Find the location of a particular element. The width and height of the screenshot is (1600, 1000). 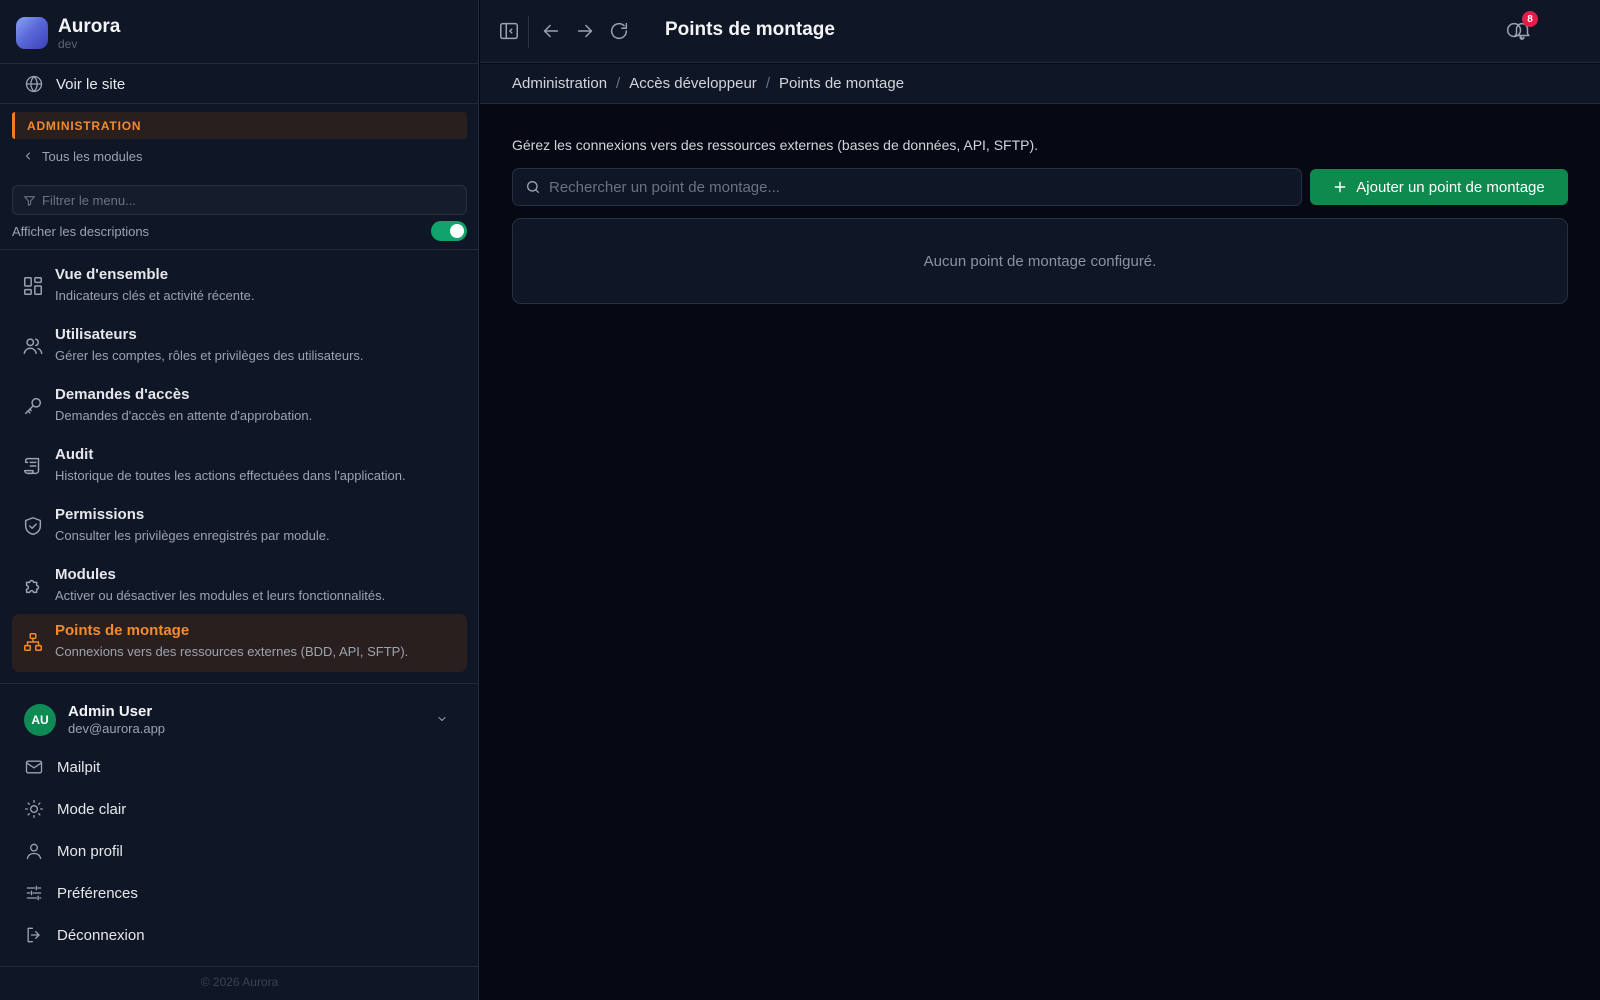

mailpit-link: Mailpit is located at coordinates (62, 767).